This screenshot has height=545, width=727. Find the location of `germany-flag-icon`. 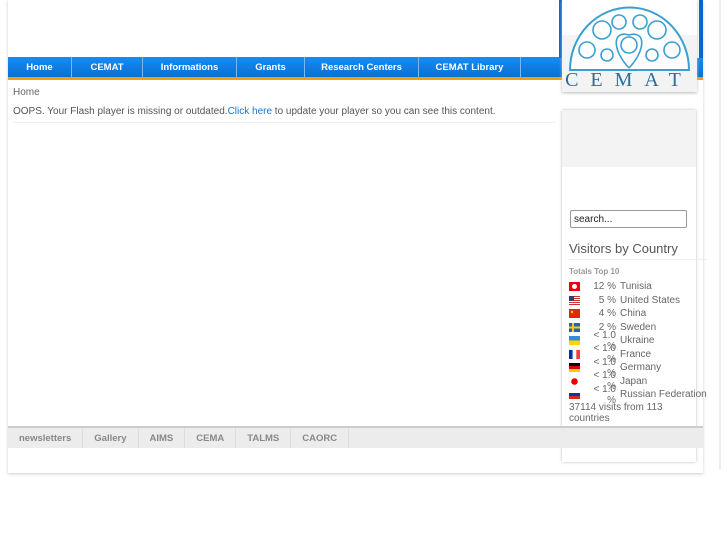

germany-flag-icon is located at coordinates (574, 368).